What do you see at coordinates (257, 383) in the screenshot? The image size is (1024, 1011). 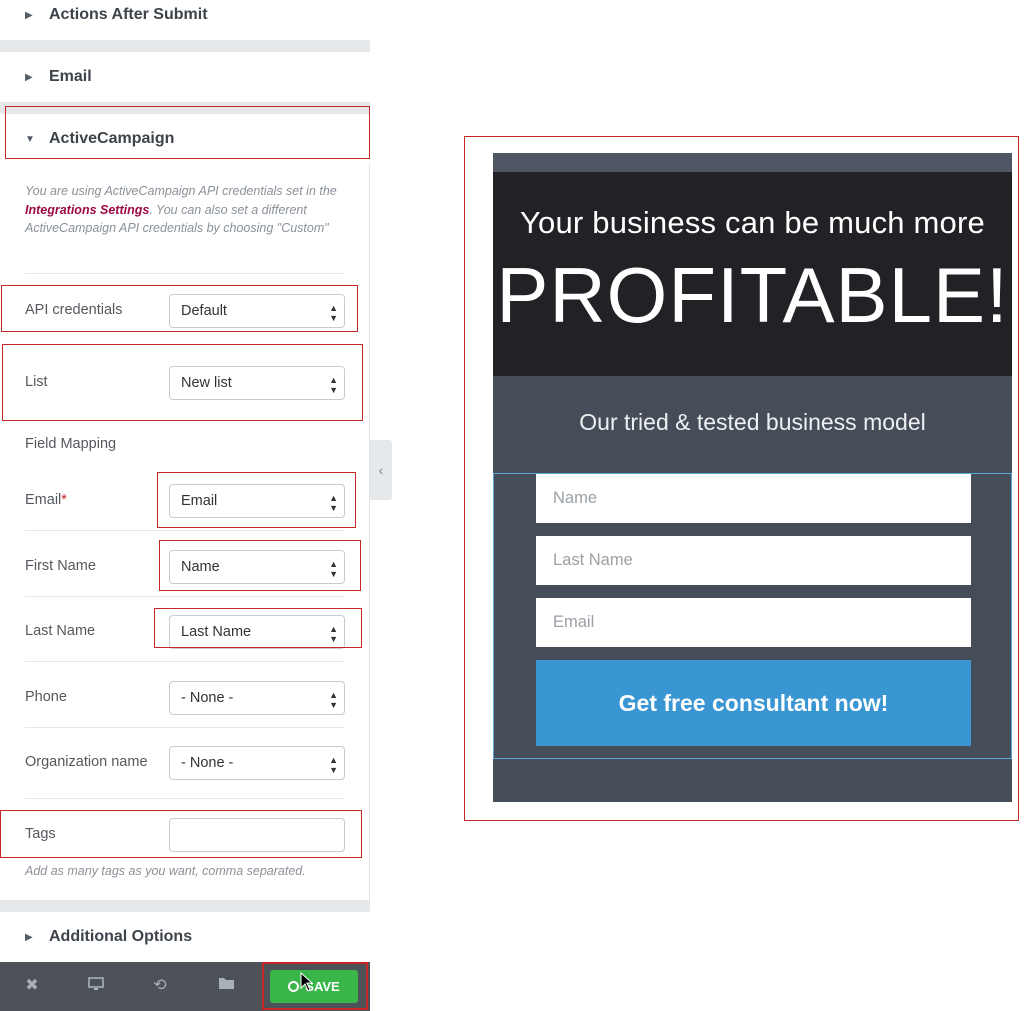 I see `list-select: New list ▲ ▼` at bounding box center [257, 383].